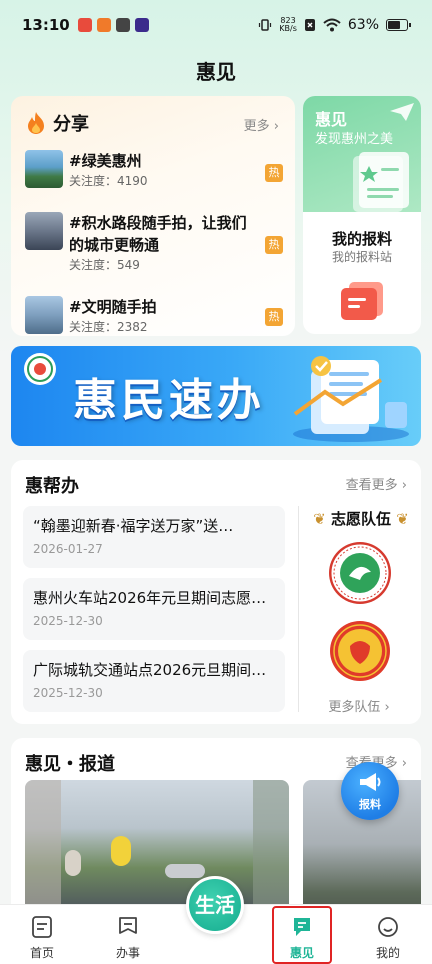  I want to click on news-date: 2026-01-27, so click(68, 549).